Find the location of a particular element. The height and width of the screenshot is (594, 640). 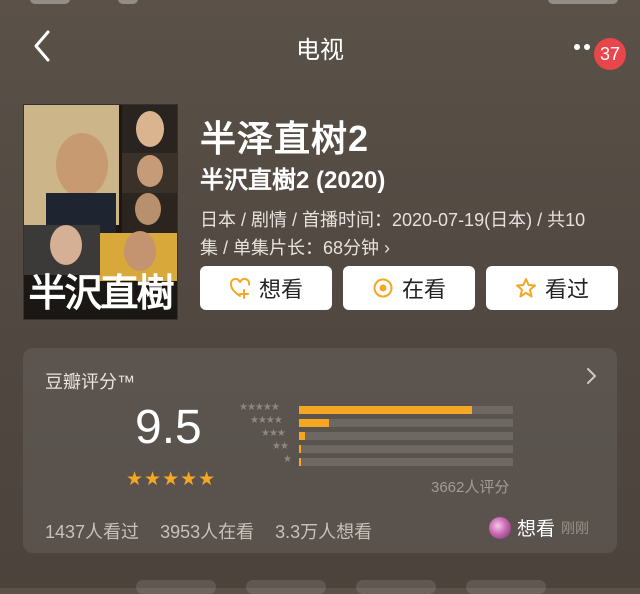

watched-button: 看过 is located at coordinates (552, 288).